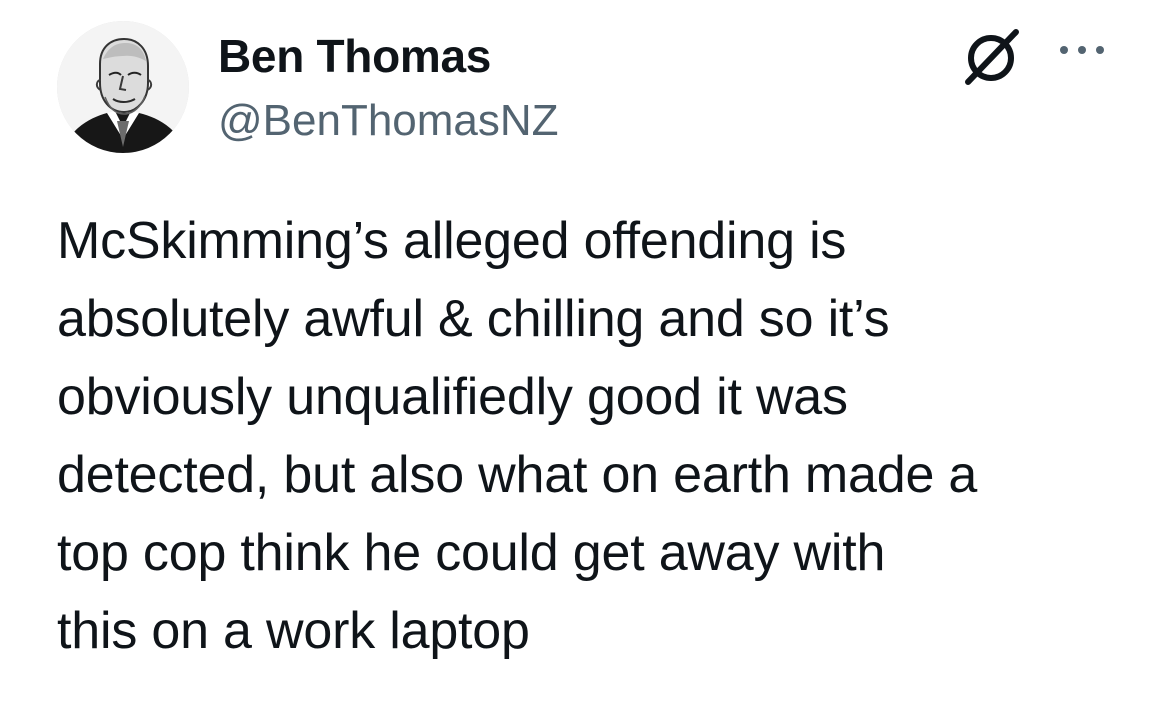 The width and height of the screenshot is (1170, 718). I want to click on avatar-image, so click(123, 87).